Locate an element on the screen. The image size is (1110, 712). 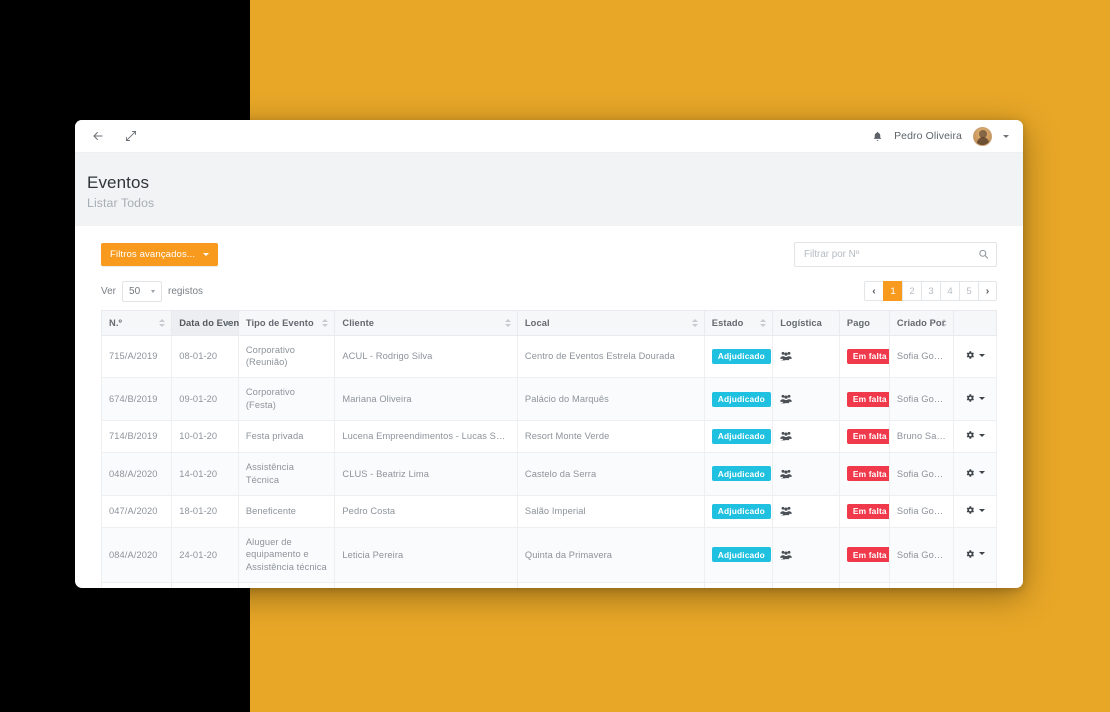
cell-data: 09-01-20 is located at coordinates (205, 399).